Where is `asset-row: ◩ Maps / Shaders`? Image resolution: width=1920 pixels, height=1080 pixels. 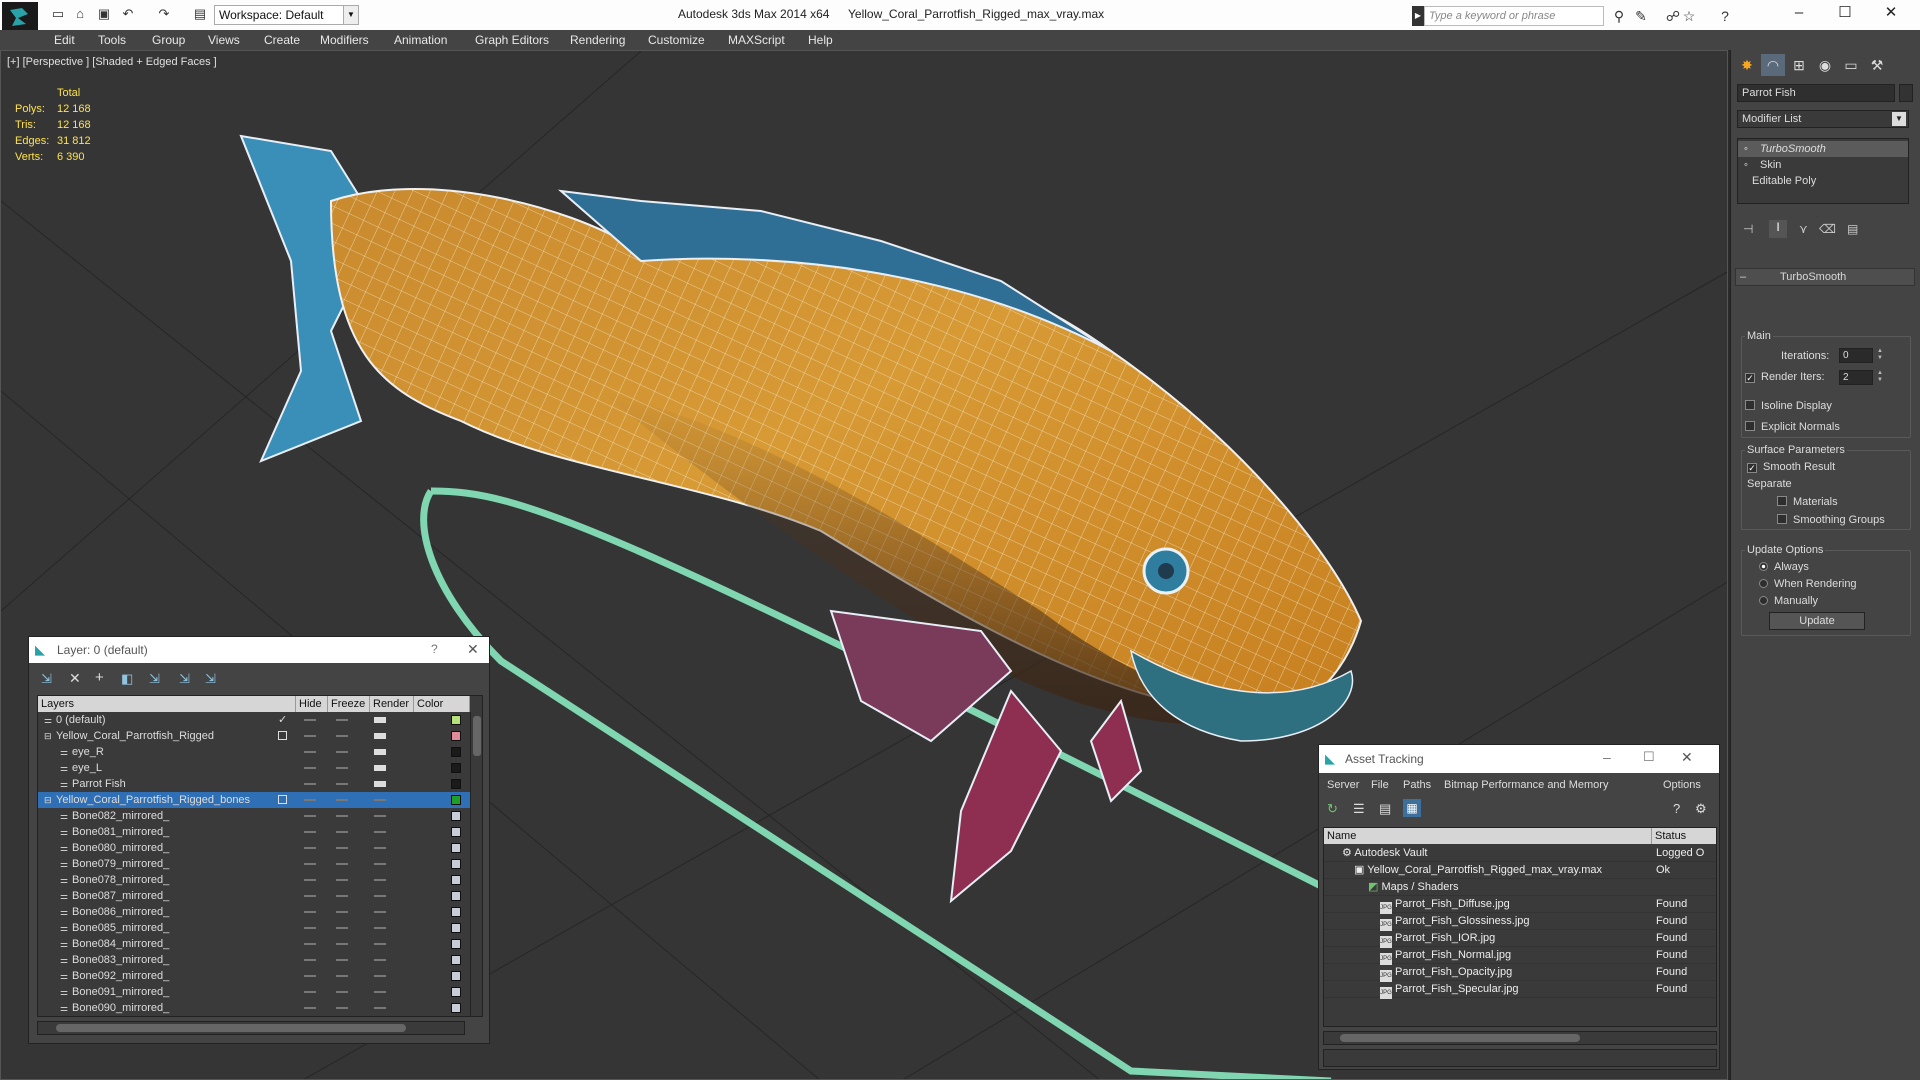
asset-row: ◩ Maps / Shaders is located at coordinates (1520, 887).